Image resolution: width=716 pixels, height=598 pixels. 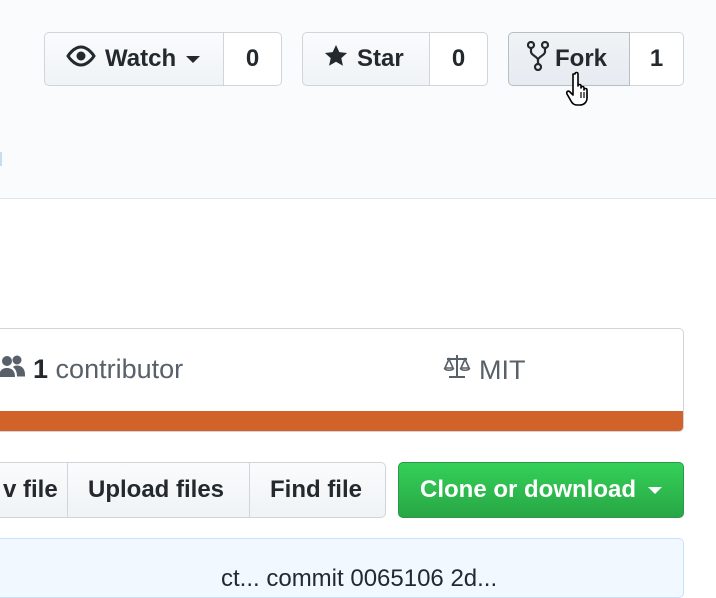 I want to click on summary-row: 1 contributor MIT, so click(x=341, y=370).